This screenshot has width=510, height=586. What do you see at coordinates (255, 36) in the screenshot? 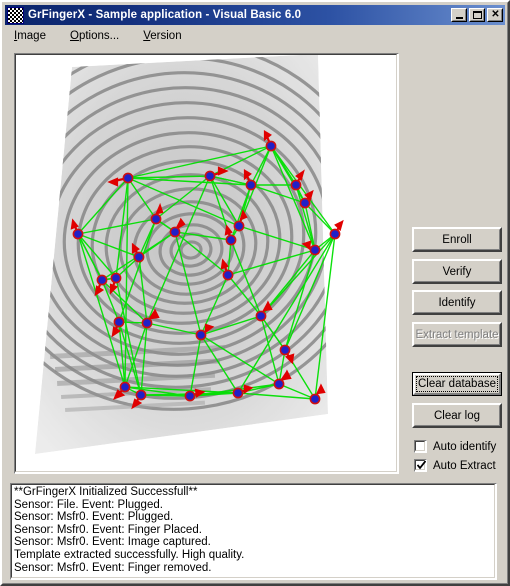
I see `menu-bar: Image Options... Version` at bounding box center [255, 36].